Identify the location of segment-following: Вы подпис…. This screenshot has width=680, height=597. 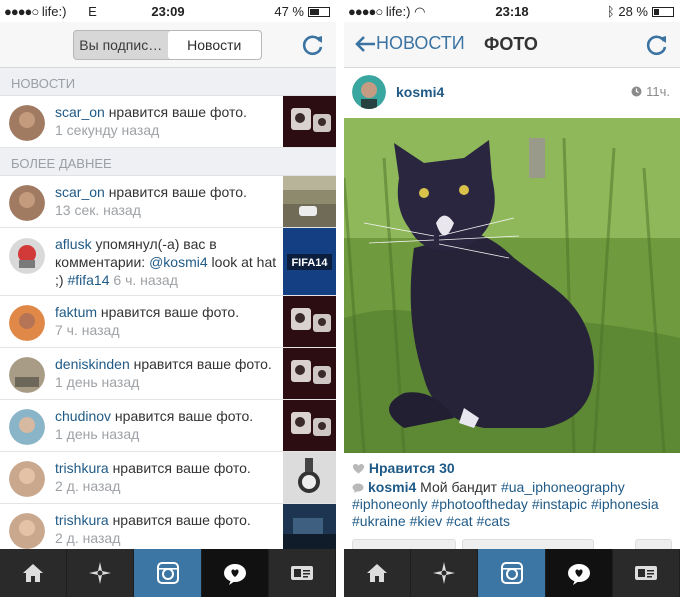
(121, 45).